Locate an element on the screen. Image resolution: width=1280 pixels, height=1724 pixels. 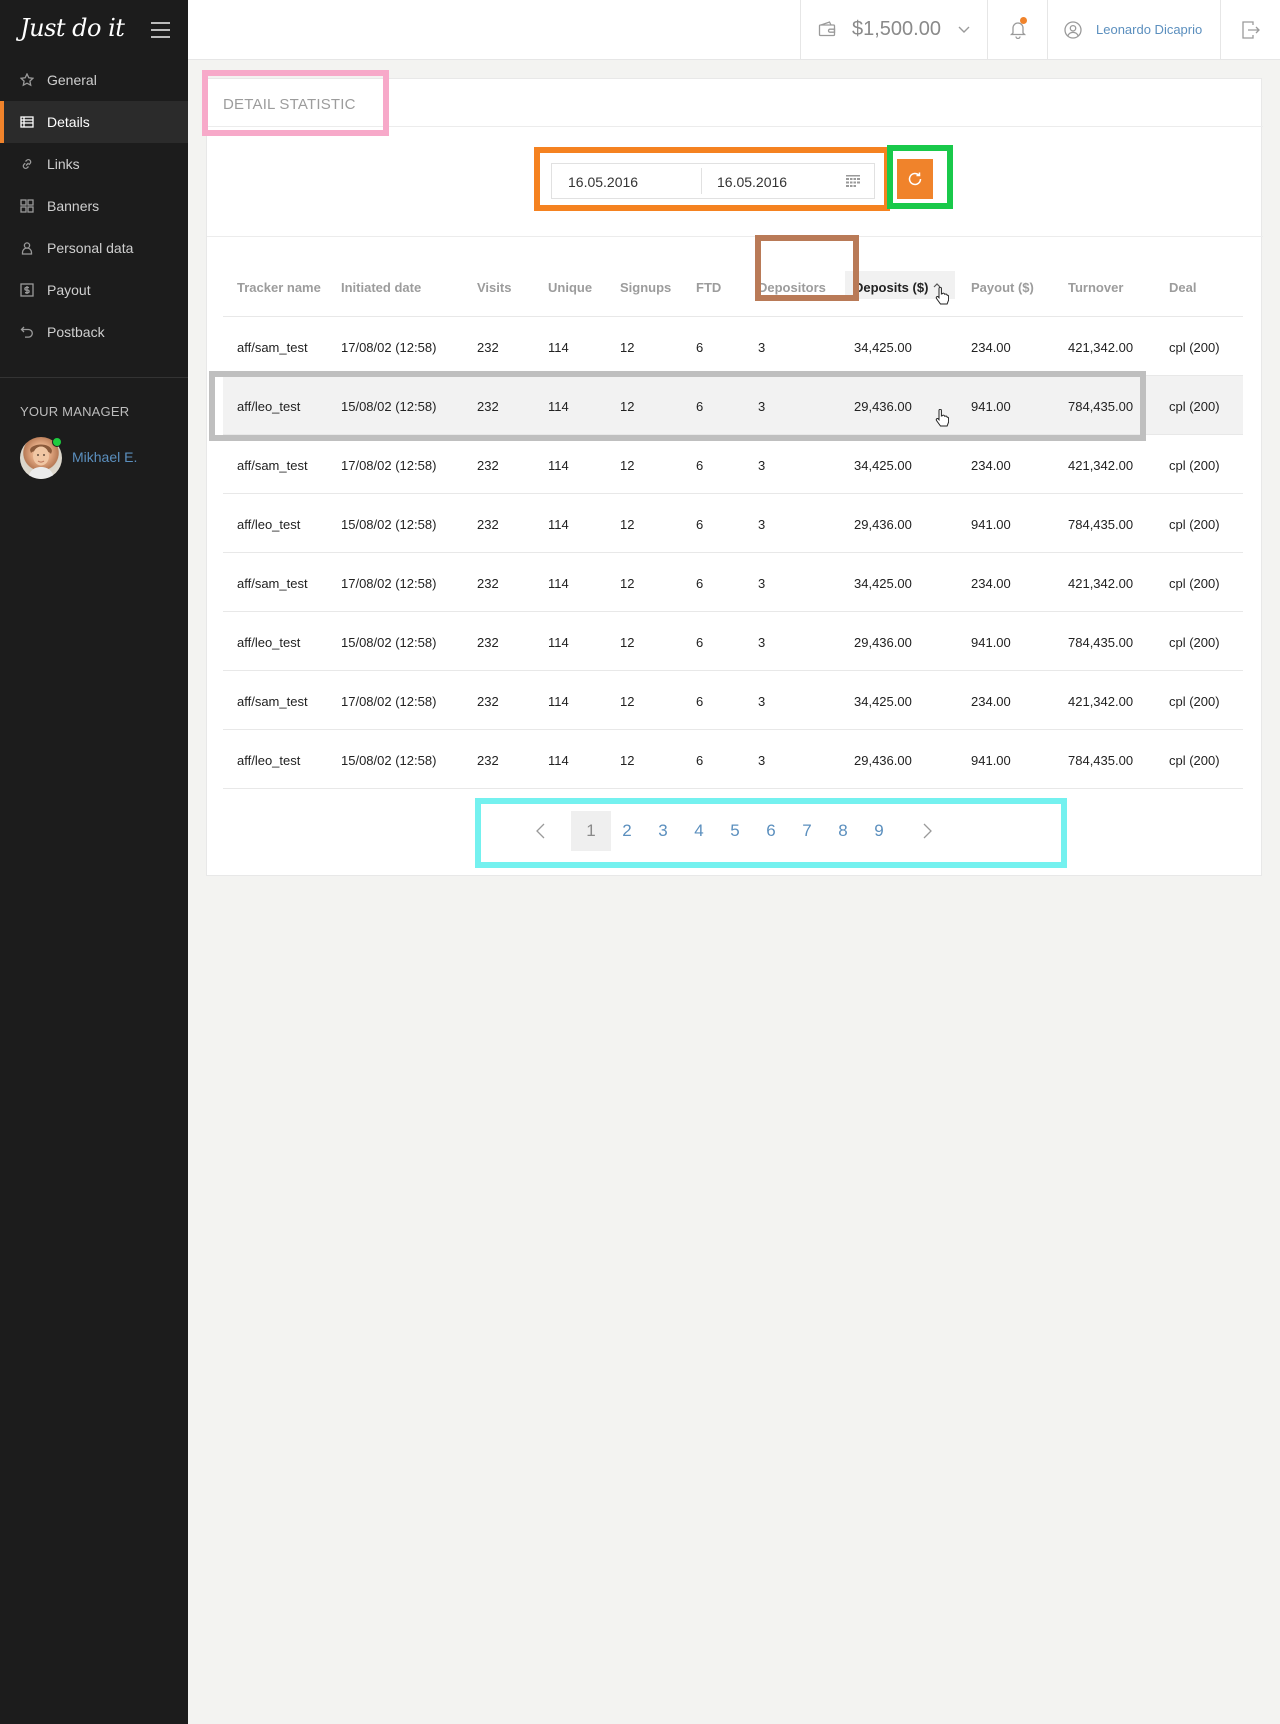
column-header: Tracker name is located at coordinates (279, 287).